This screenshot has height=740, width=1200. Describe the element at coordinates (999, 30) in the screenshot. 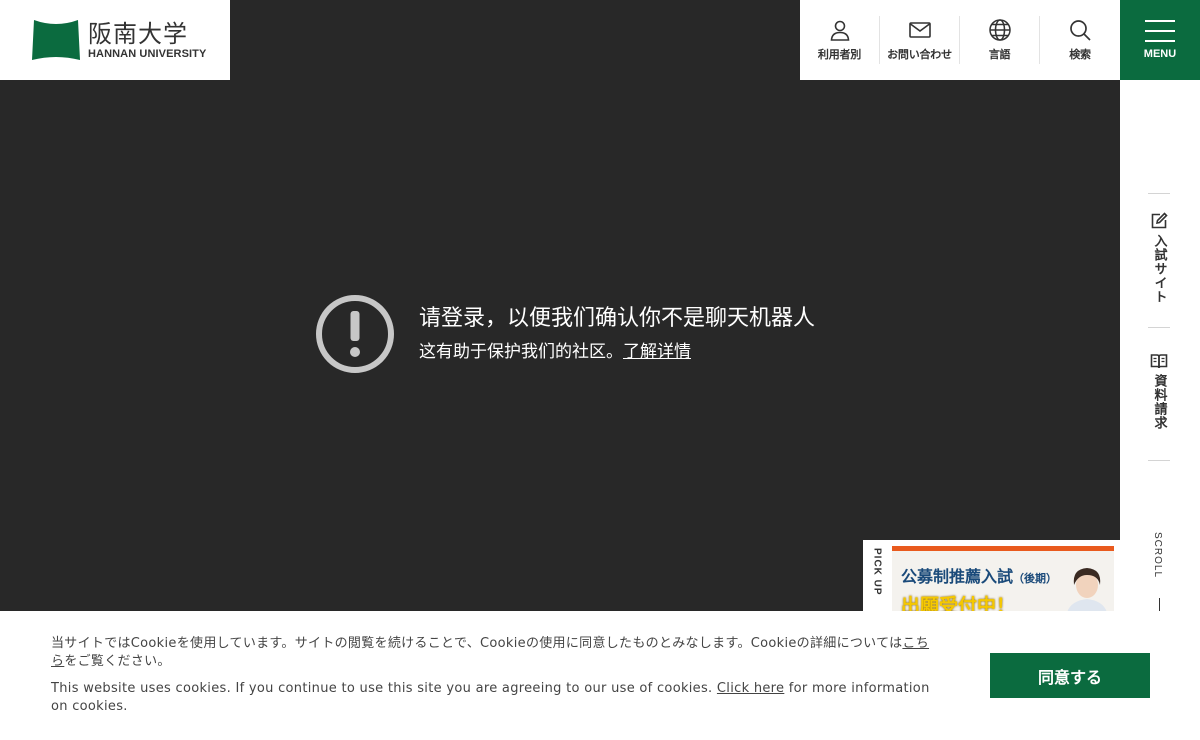

I see `globe-icon` at that location.